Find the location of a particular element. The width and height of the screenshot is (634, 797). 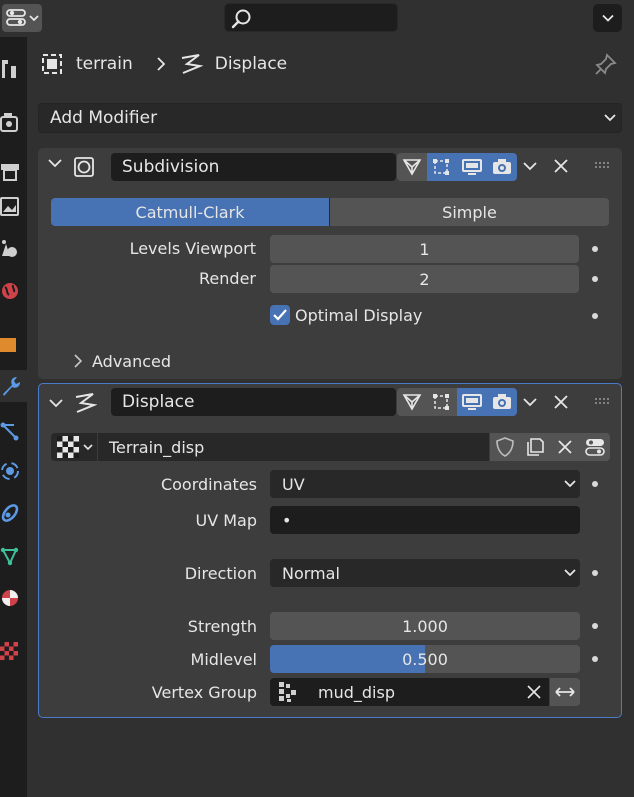

breadcrumb-object: terrain is located at coordinates (104, 64).